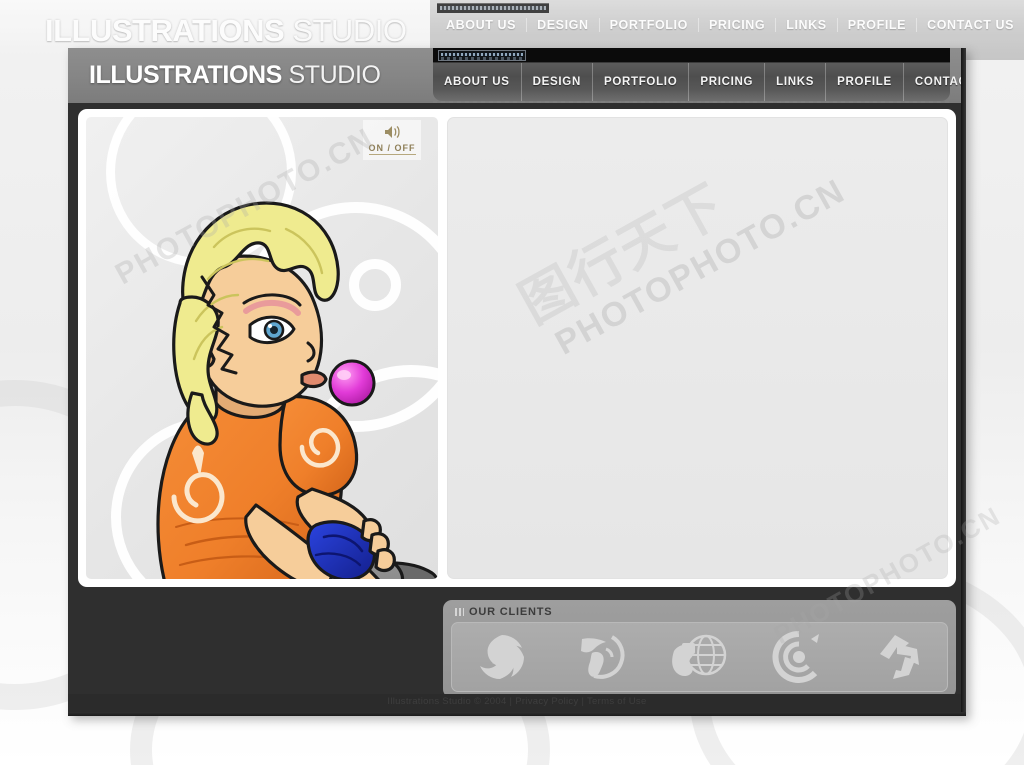 The image size is (1024, 765). I want to click on hand-holding-globe-logo, so click(698, 655).